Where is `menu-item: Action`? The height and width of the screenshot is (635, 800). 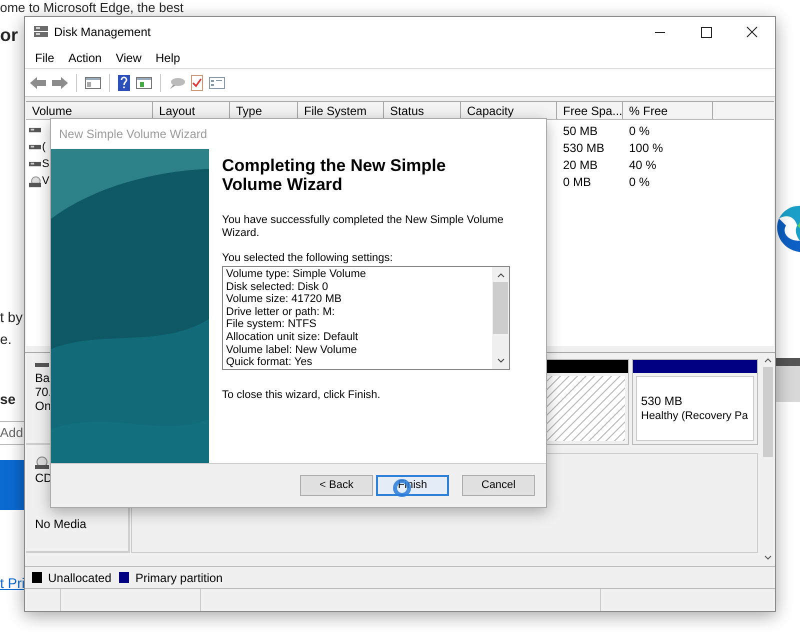
menu-item: Action is located at coordinates (85, 57).